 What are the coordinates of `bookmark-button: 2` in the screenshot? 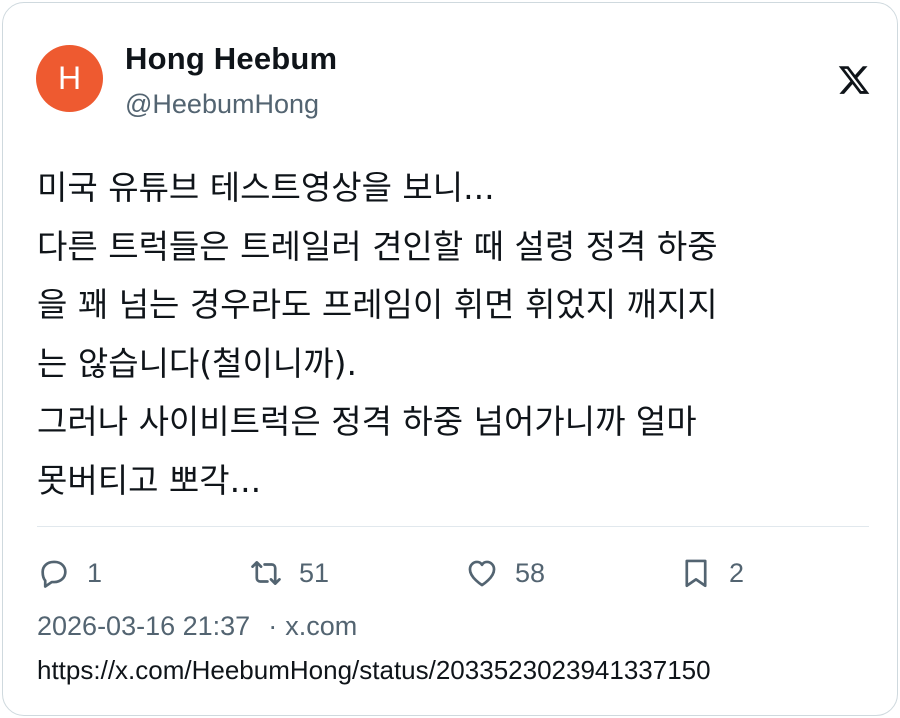 It's located at (711, 573).